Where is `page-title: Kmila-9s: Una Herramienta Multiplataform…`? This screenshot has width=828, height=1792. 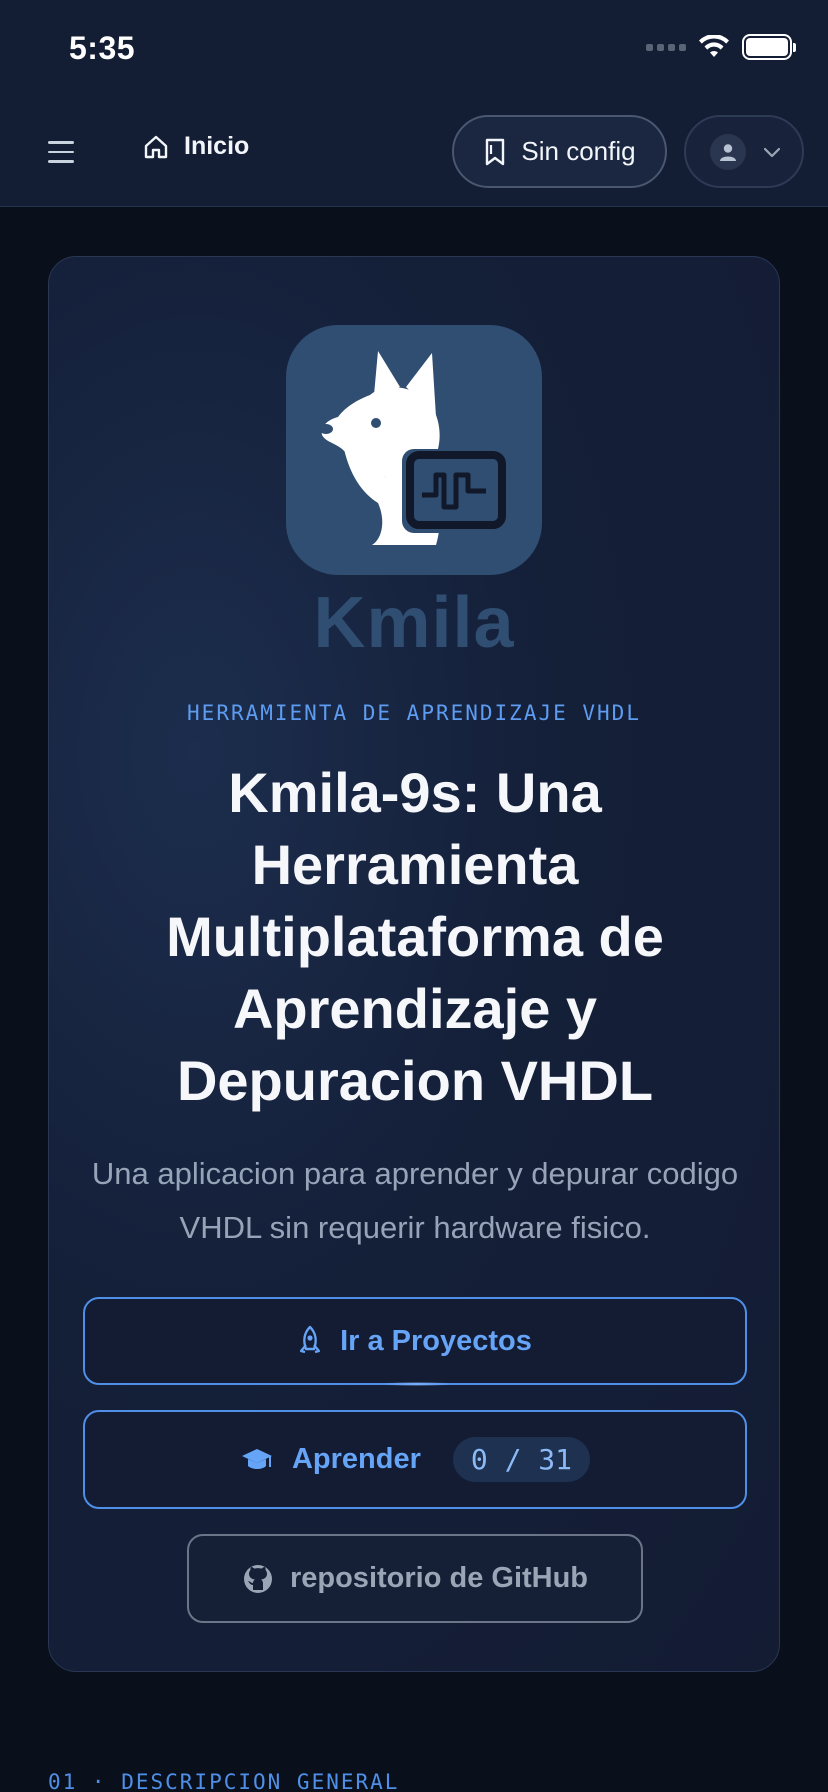 page-title: Kmila-9s: Una Herramienta Multiplataform… is located at coordinates (415, 936).